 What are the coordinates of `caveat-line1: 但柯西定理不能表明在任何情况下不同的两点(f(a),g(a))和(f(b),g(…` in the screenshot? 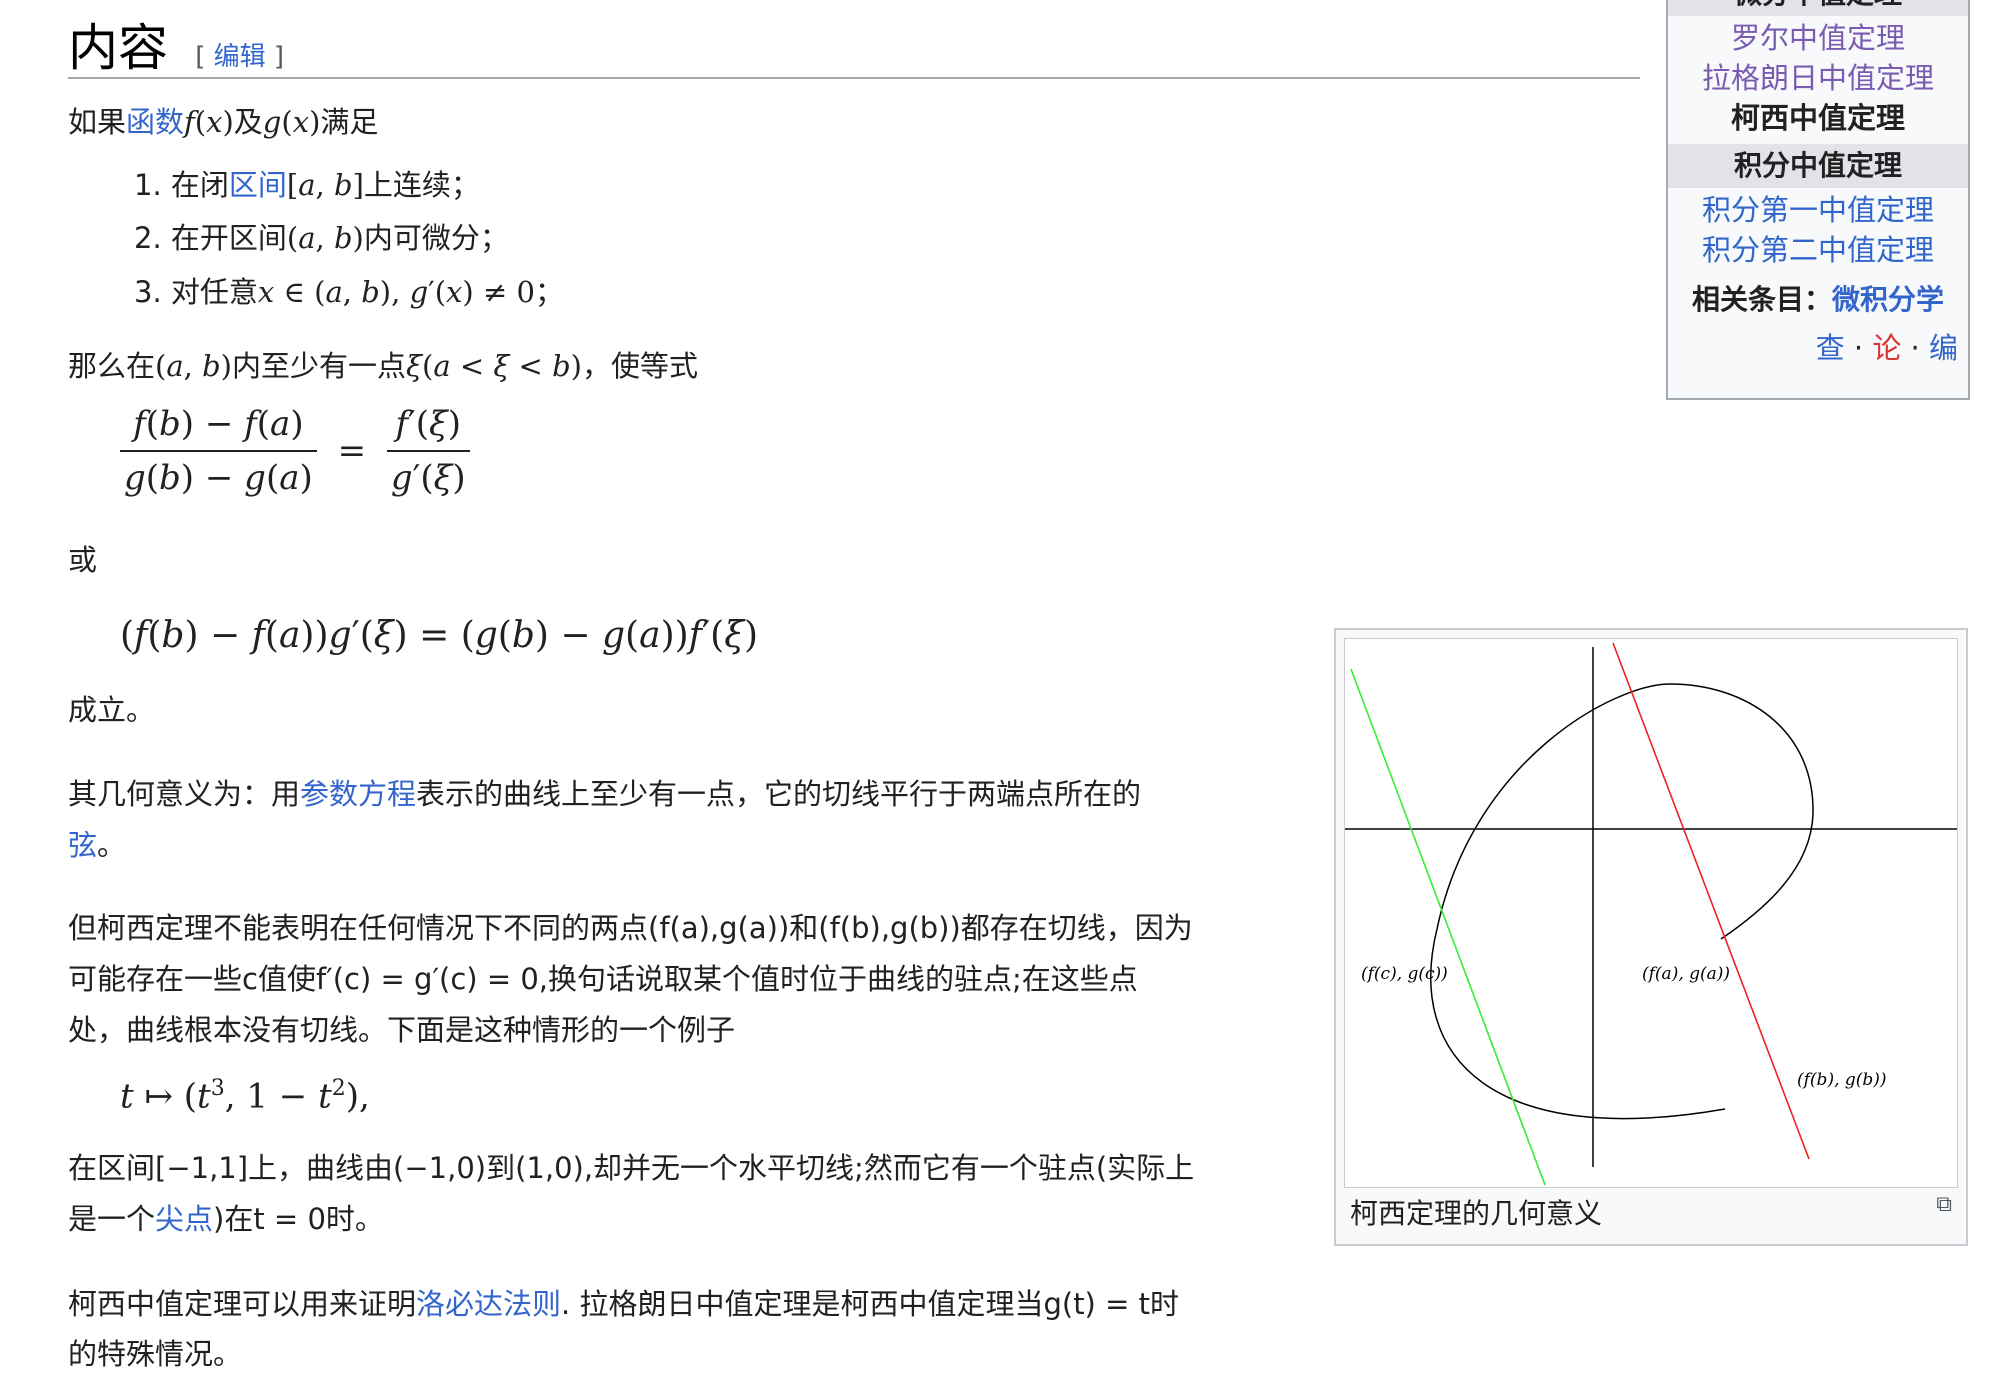 It's located at (630, 928).